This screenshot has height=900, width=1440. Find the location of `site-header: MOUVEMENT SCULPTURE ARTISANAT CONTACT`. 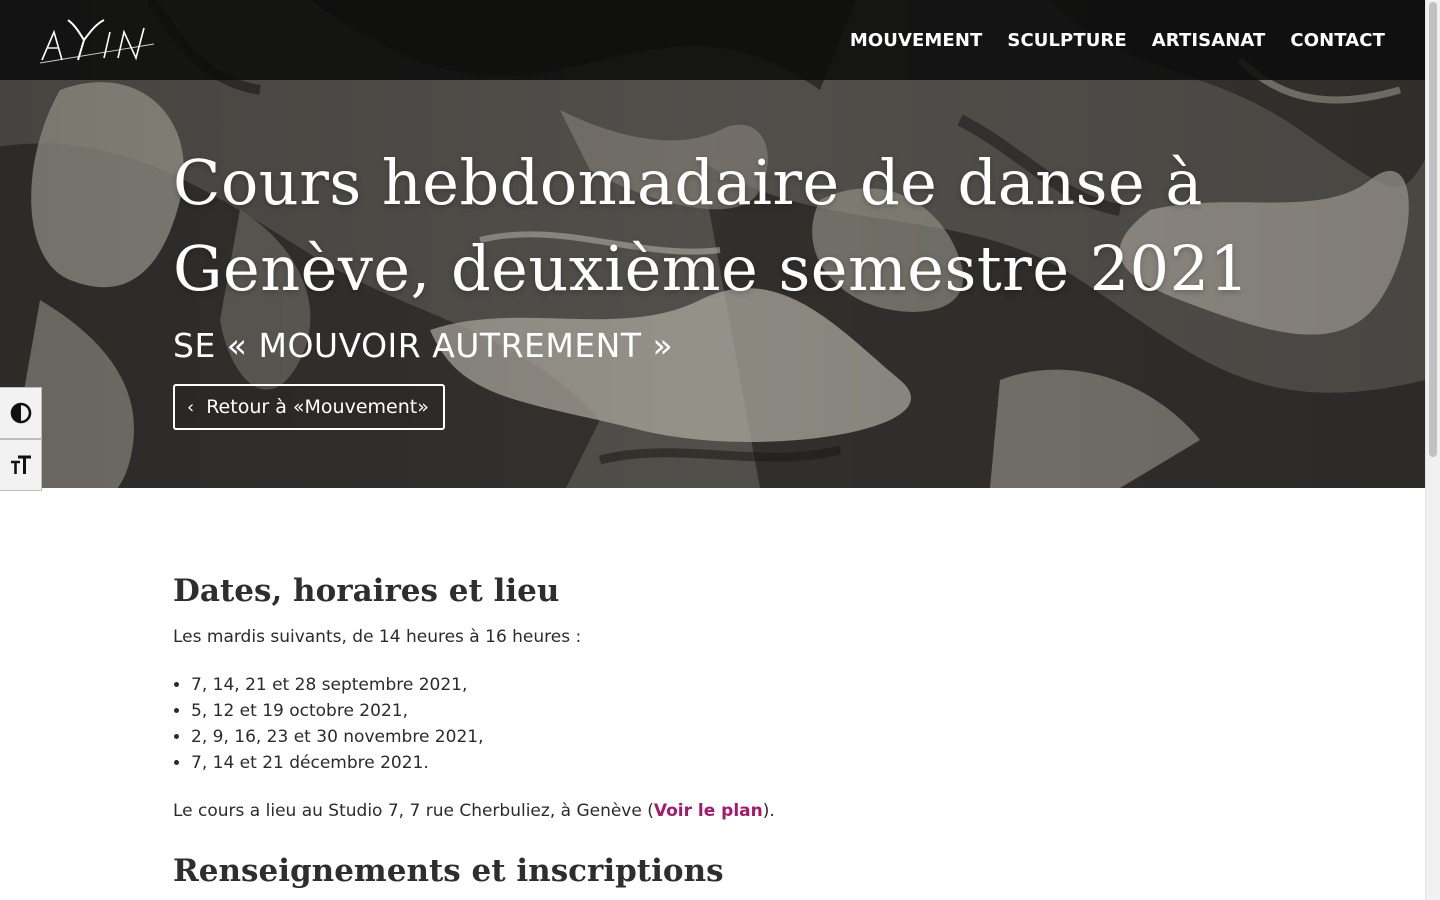

site-header: MOUVEMENT SCULPTURE ARTISANAT CONTACT is located at coordinates (712, 40).